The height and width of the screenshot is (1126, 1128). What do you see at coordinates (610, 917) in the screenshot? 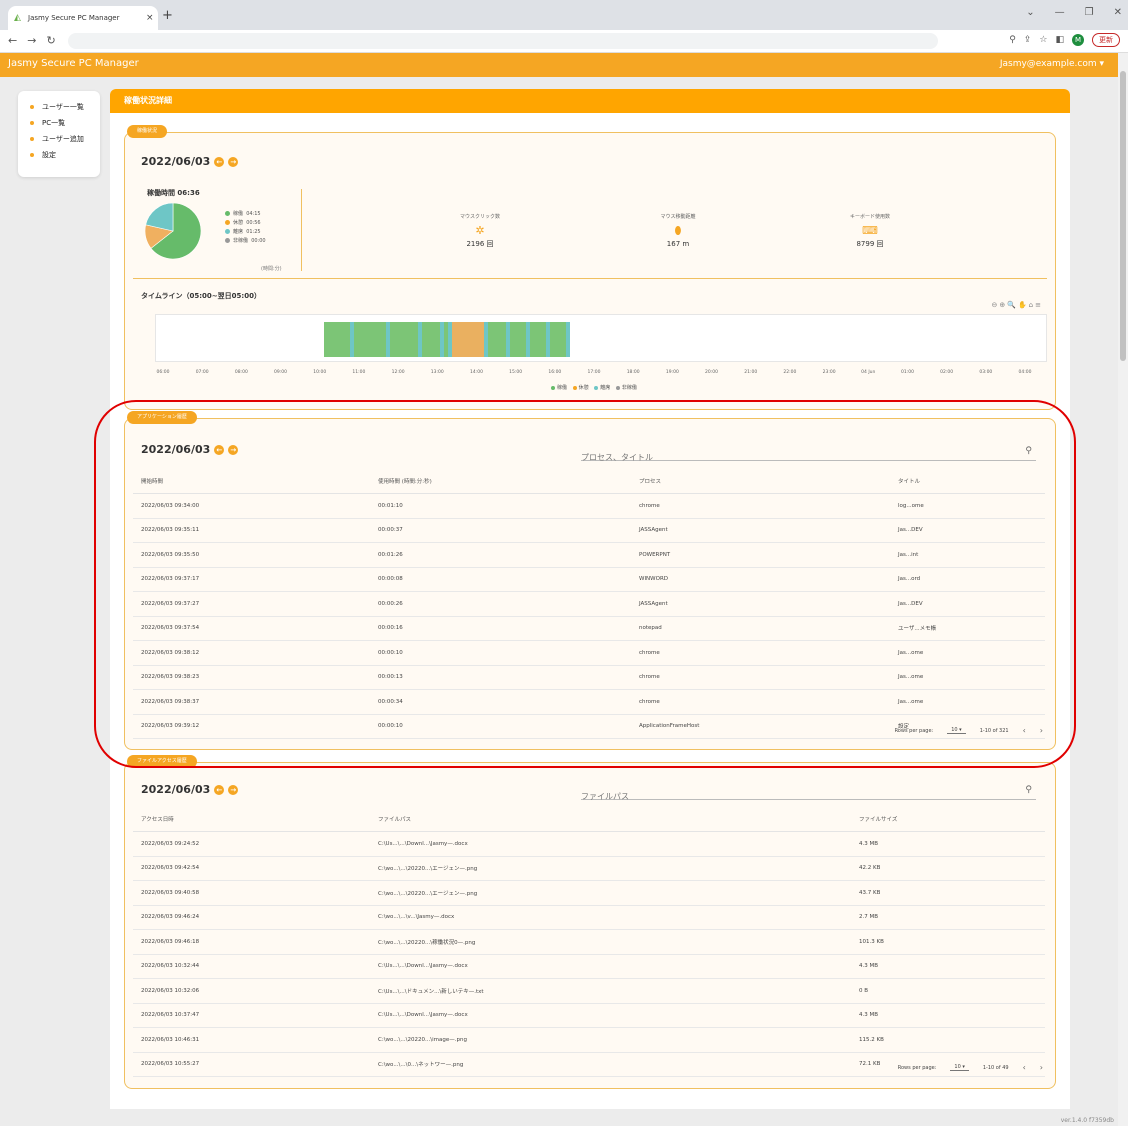
I see `table-cell: C:\wo...\...\v...\Jasmy—.docx` at bounding box center [610, 917].